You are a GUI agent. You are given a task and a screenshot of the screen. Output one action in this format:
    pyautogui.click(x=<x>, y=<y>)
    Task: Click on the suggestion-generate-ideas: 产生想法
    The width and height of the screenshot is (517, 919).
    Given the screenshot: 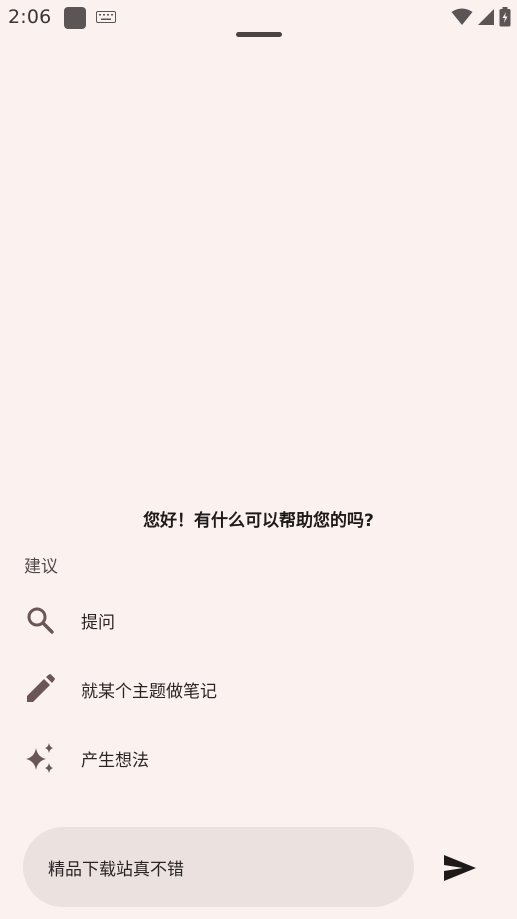 What is the action you would take?
    pyautogui.click(x=258, y=758)
    